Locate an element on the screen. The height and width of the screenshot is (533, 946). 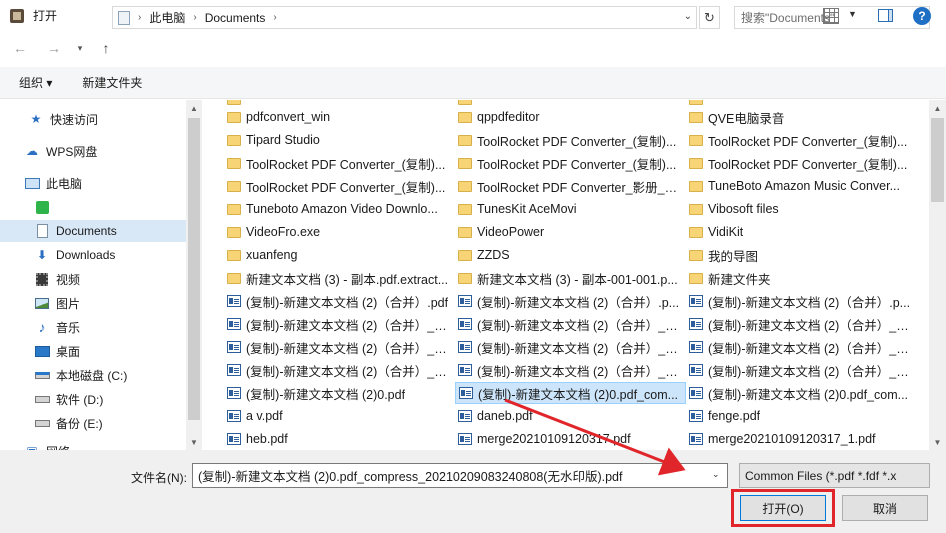
chevron-down-icon: ▼ is located at coordinates (852, 14).